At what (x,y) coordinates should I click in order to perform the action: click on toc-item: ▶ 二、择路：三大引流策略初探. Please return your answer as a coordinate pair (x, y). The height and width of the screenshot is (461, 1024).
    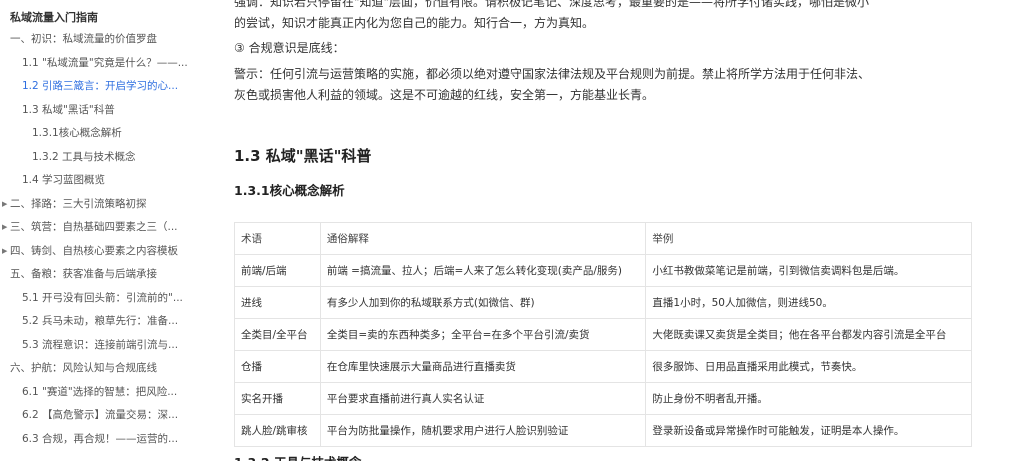
    Looking at the image, I should click on (102, 205).